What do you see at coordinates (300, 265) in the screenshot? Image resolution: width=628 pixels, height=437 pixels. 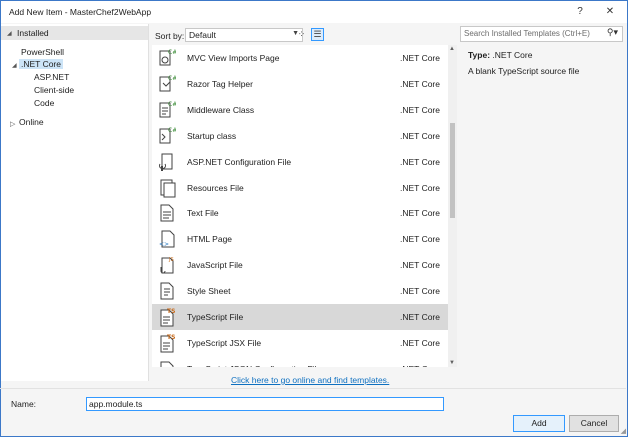 I see `template-row: JS JavaScript File .NET Core` at bounding box center [300, 265].